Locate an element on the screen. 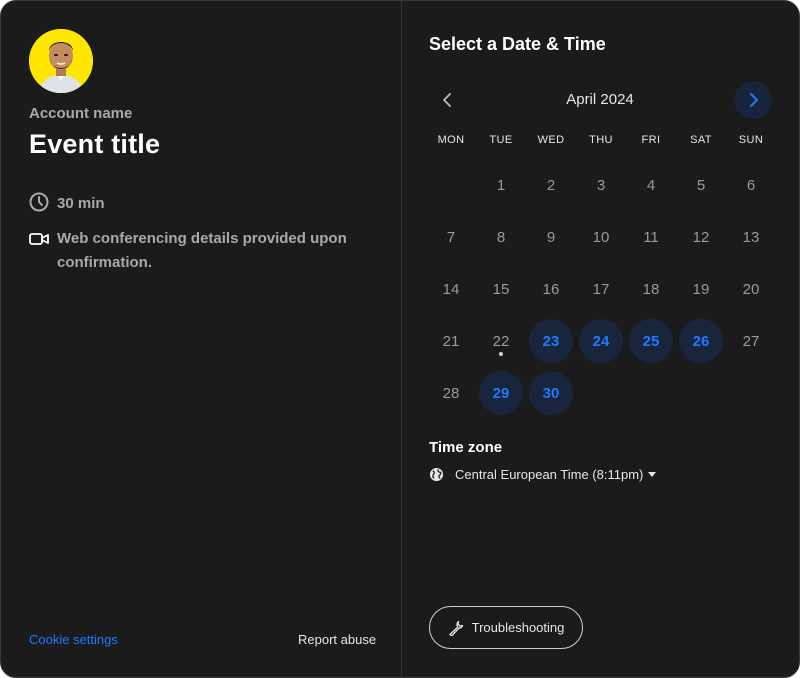 The height and width of the screenshot is (678, 800). calendar-cell: 11 is located at coordinates (651, 237).